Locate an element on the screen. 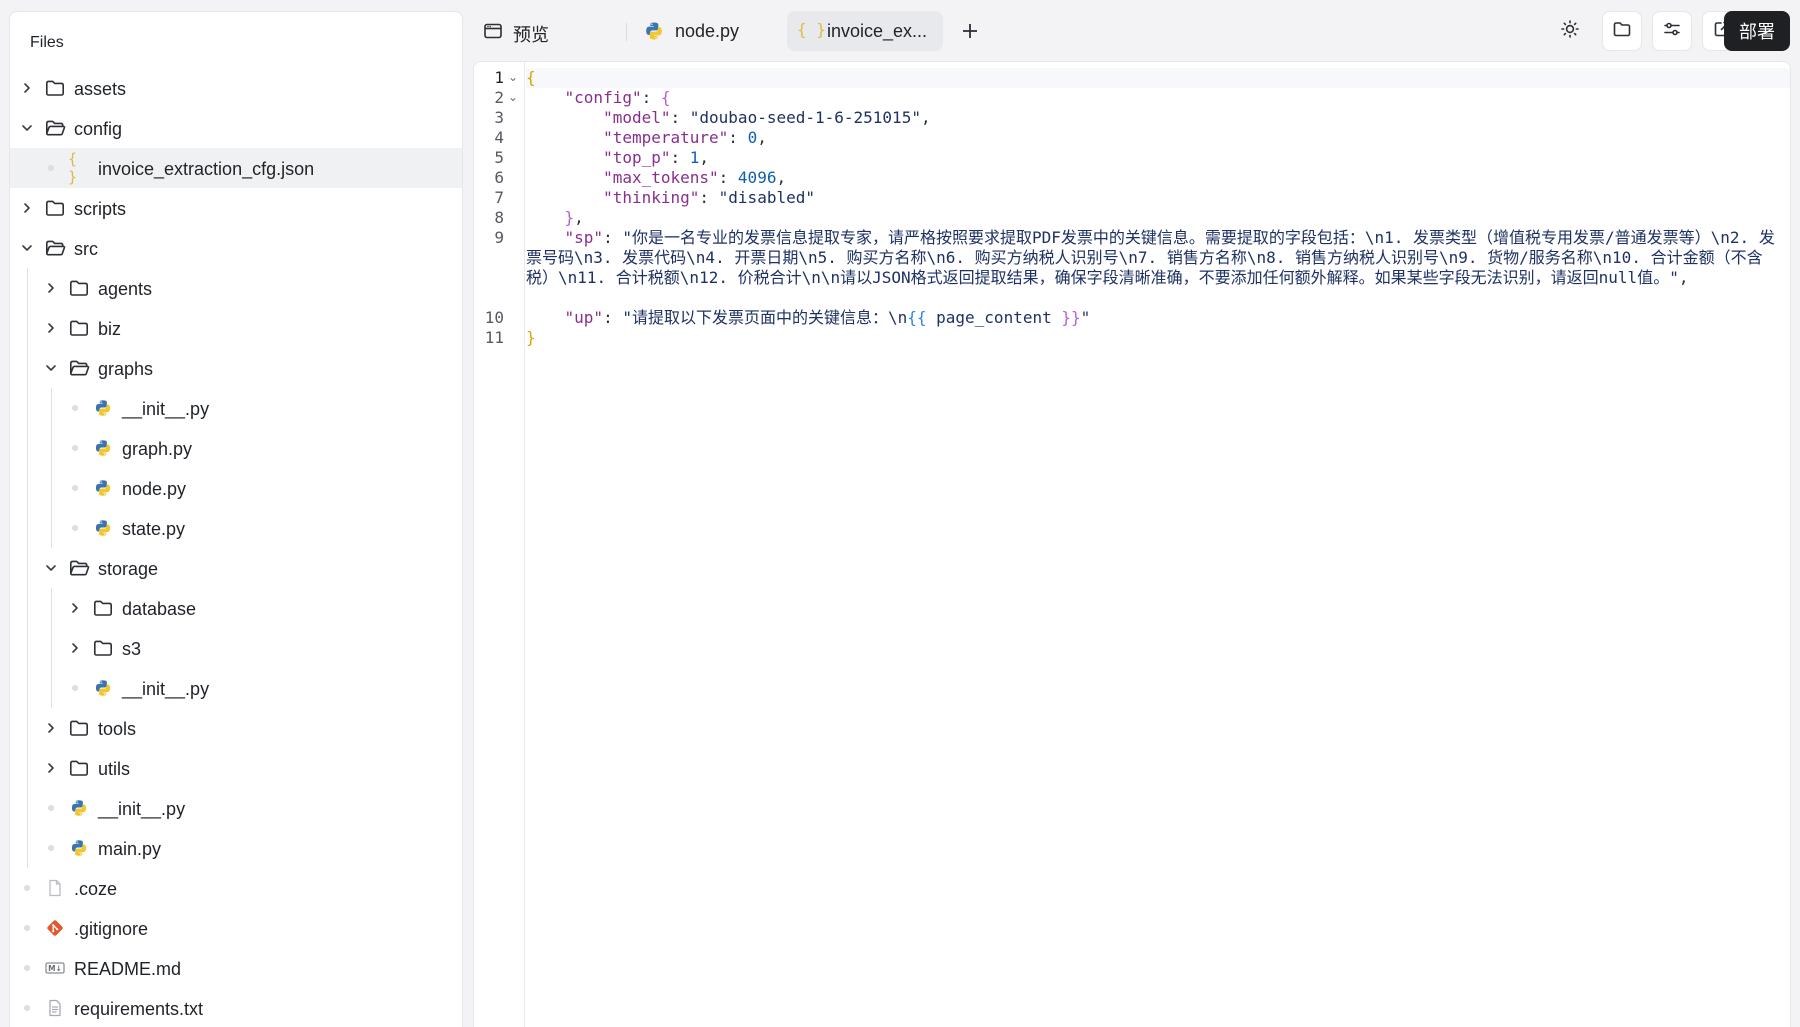 The image size is (1800, 1027). open-folder-button is located at coordinates (1622, 31).